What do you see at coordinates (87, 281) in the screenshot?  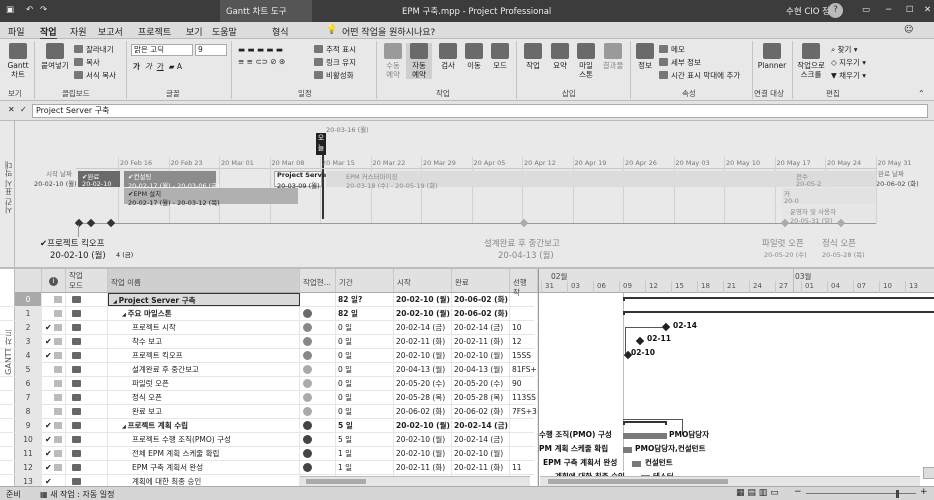 I see `task-mode-column-header: 작업 모드` at bounding box center [87, 281].